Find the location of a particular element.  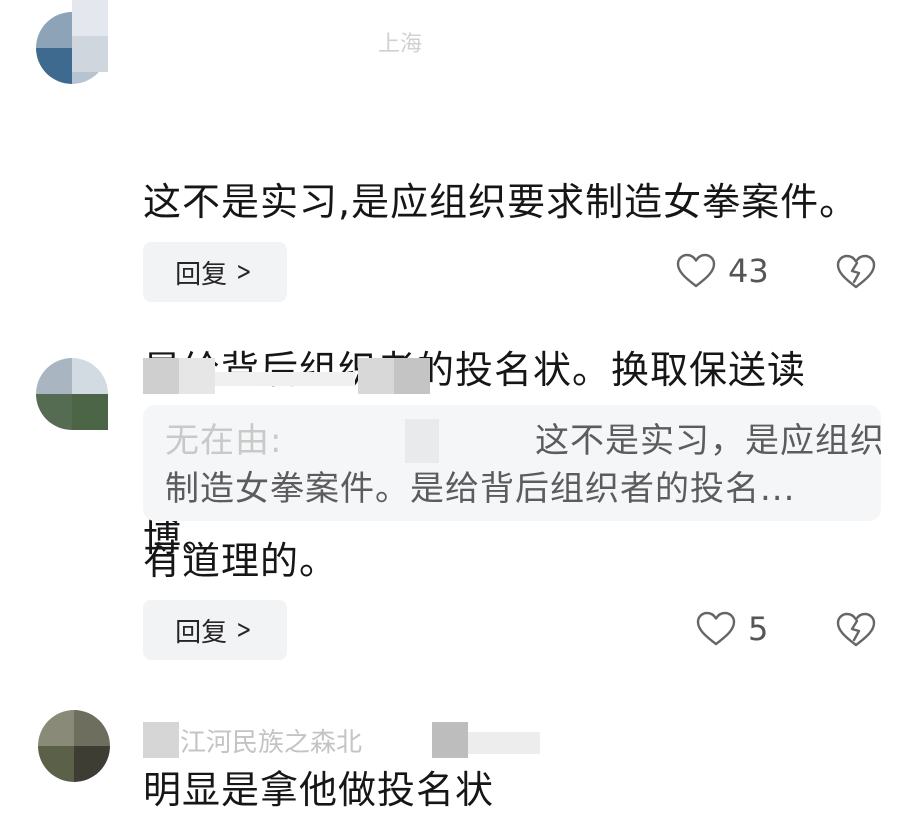

like-button: 5 is located at coordinates (732, 629).